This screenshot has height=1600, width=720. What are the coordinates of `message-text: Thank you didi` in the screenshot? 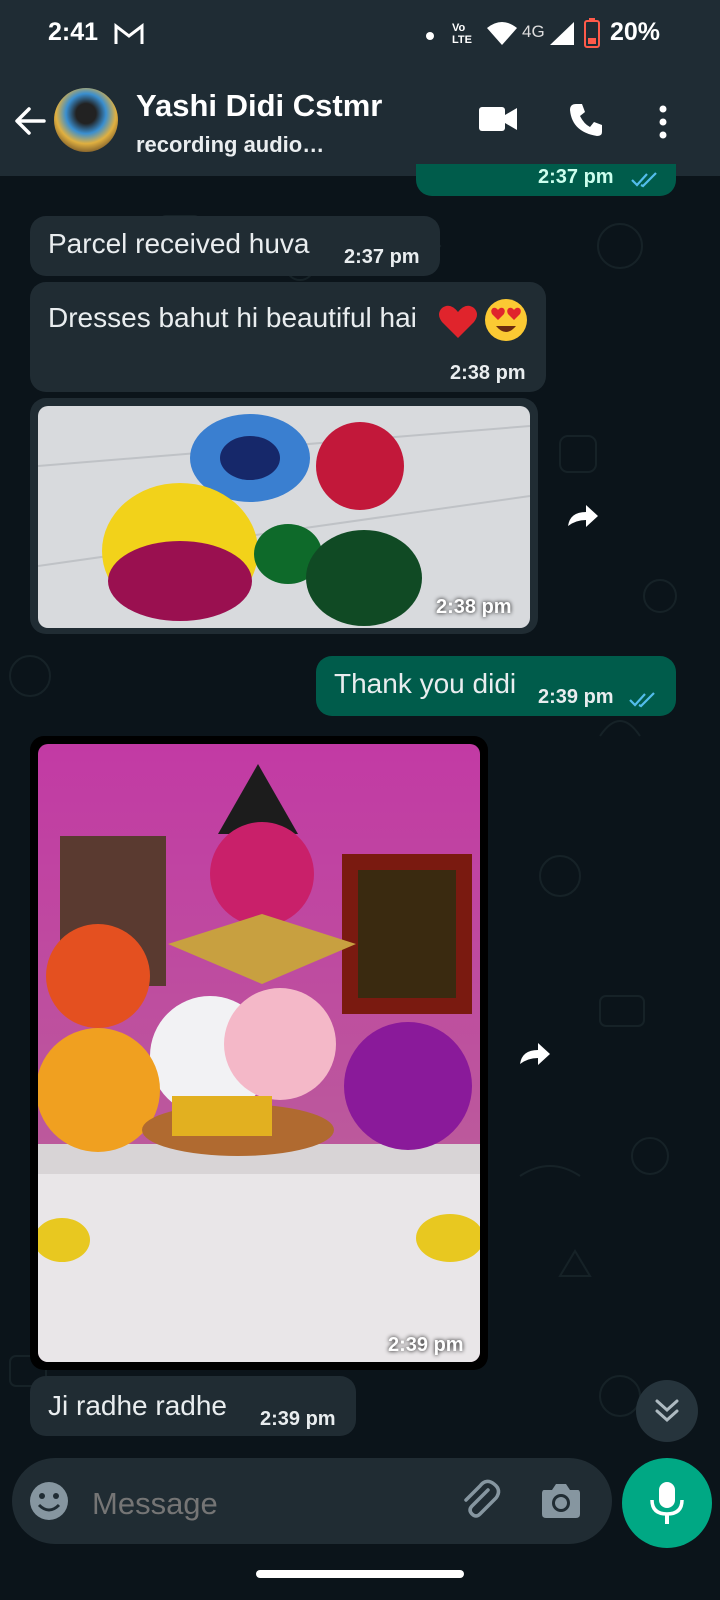 It's located at (425, 683).